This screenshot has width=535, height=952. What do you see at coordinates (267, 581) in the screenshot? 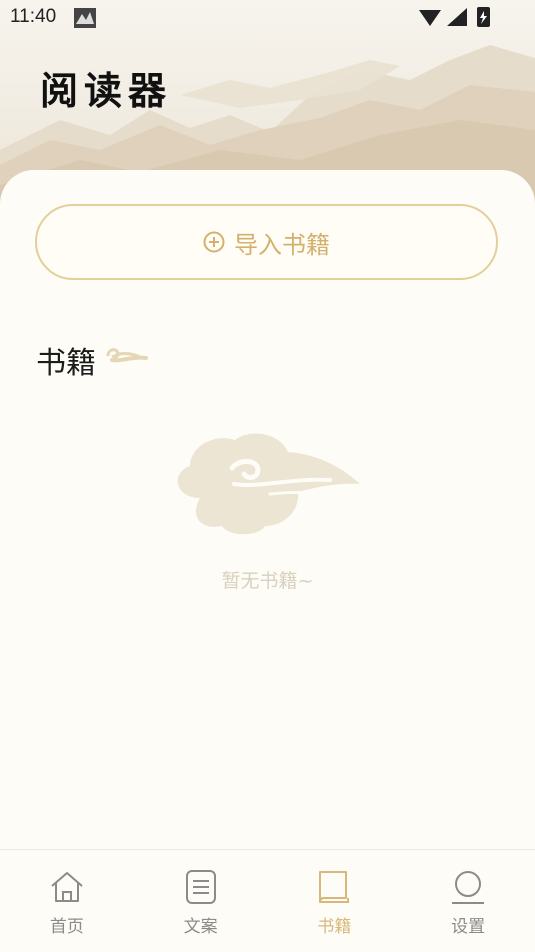
I see `empty-state-text: 暂无书籍~` at bounding box center [267, 581].